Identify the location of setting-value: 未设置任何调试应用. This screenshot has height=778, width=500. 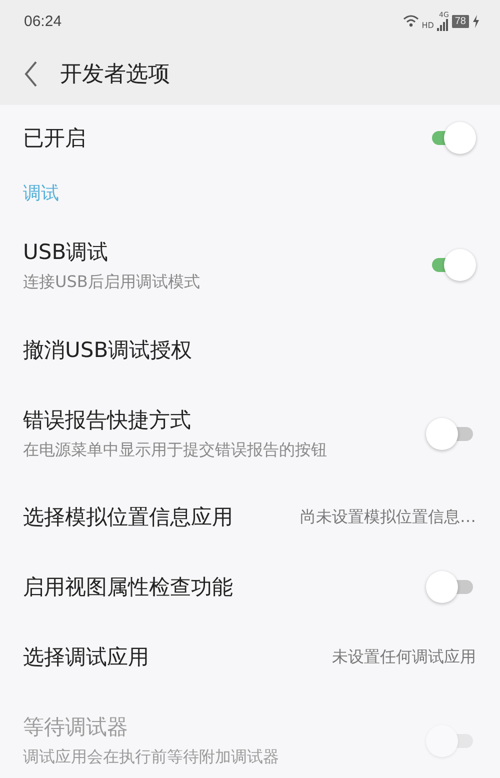
(404, 657).